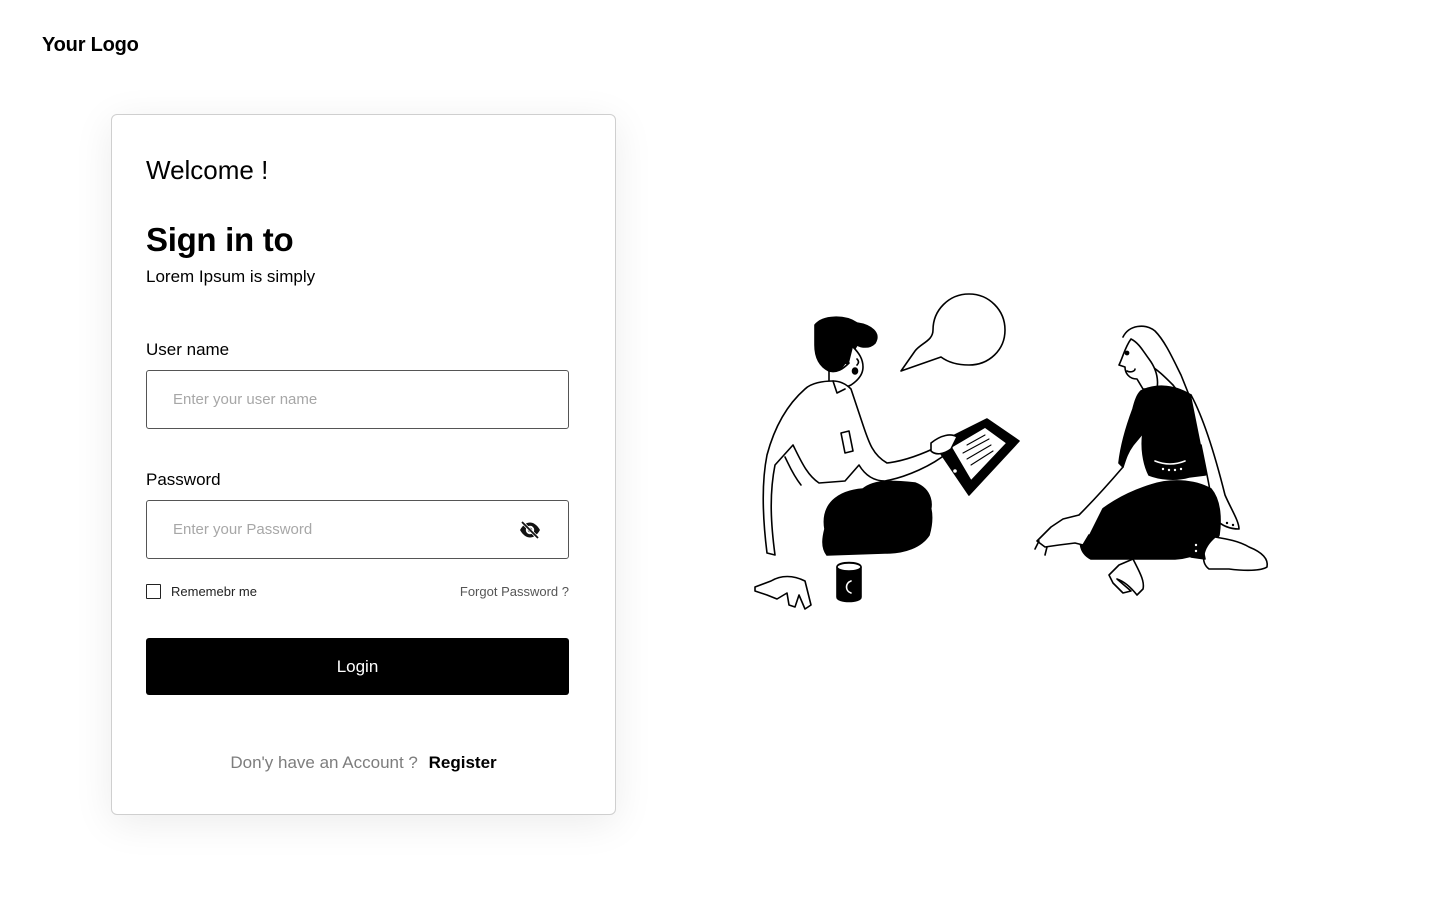 This screenshot has width=1440, height=900. Describe the element at coordinates (977, 457) in the screenshot. I see `tablet-icon` at that location.